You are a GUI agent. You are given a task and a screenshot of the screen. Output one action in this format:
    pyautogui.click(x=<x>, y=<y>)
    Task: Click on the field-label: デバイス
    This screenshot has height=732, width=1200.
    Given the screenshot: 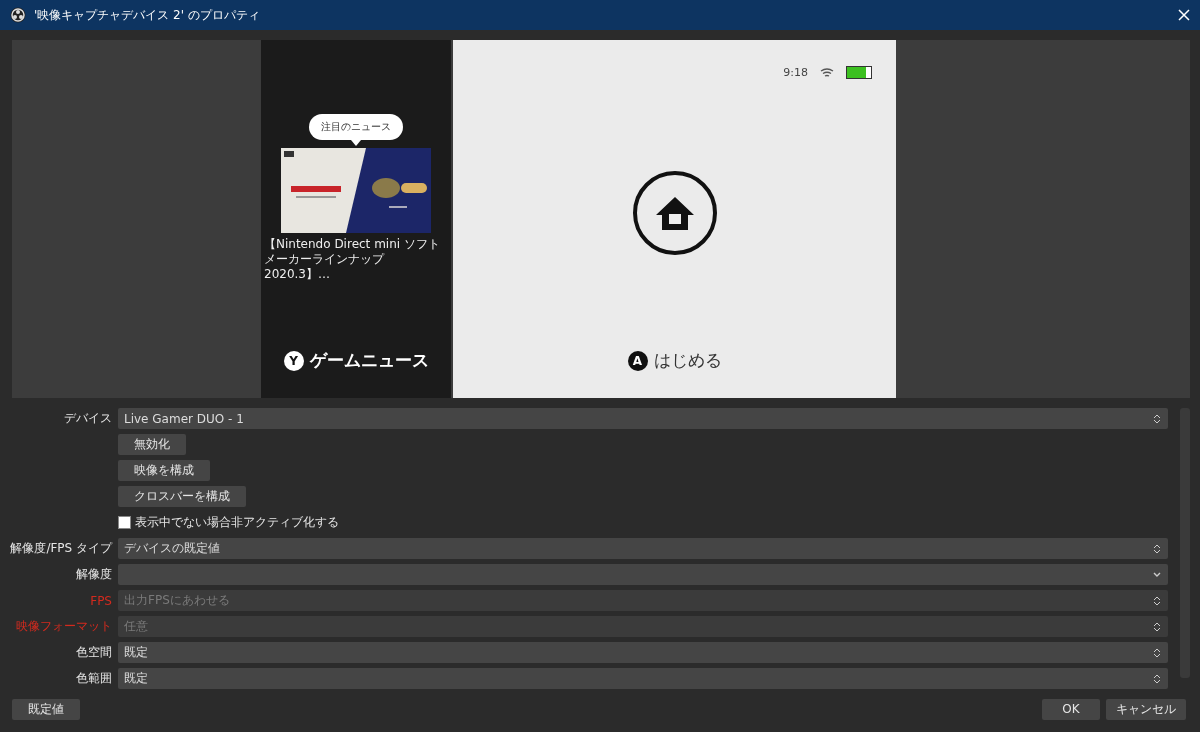 What is the action you would take?
    pyautogui.click(x=88, y=418)
    